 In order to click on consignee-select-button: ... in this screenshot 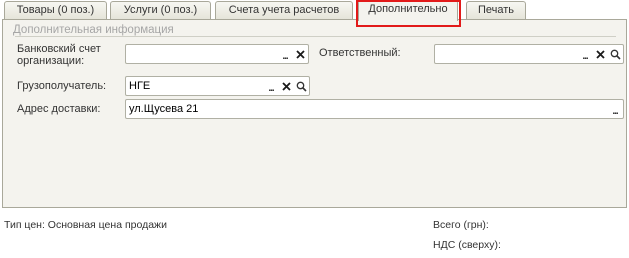, I will do `click(271, 86)`.